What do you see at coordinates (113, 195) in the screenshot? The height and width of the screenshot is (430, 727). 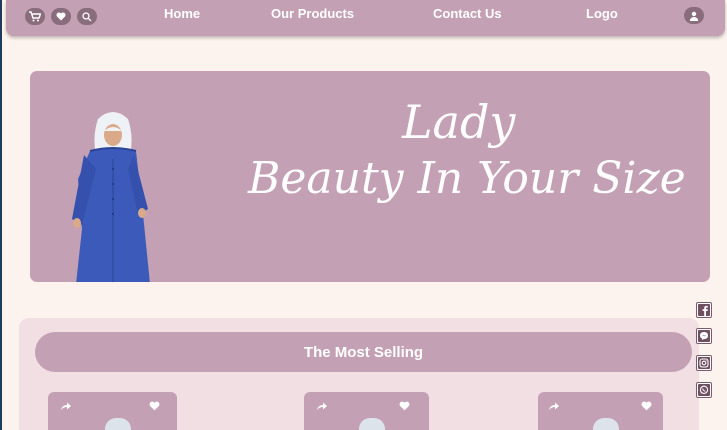 I see `hero-model-image` at bounding box center [113, 195].